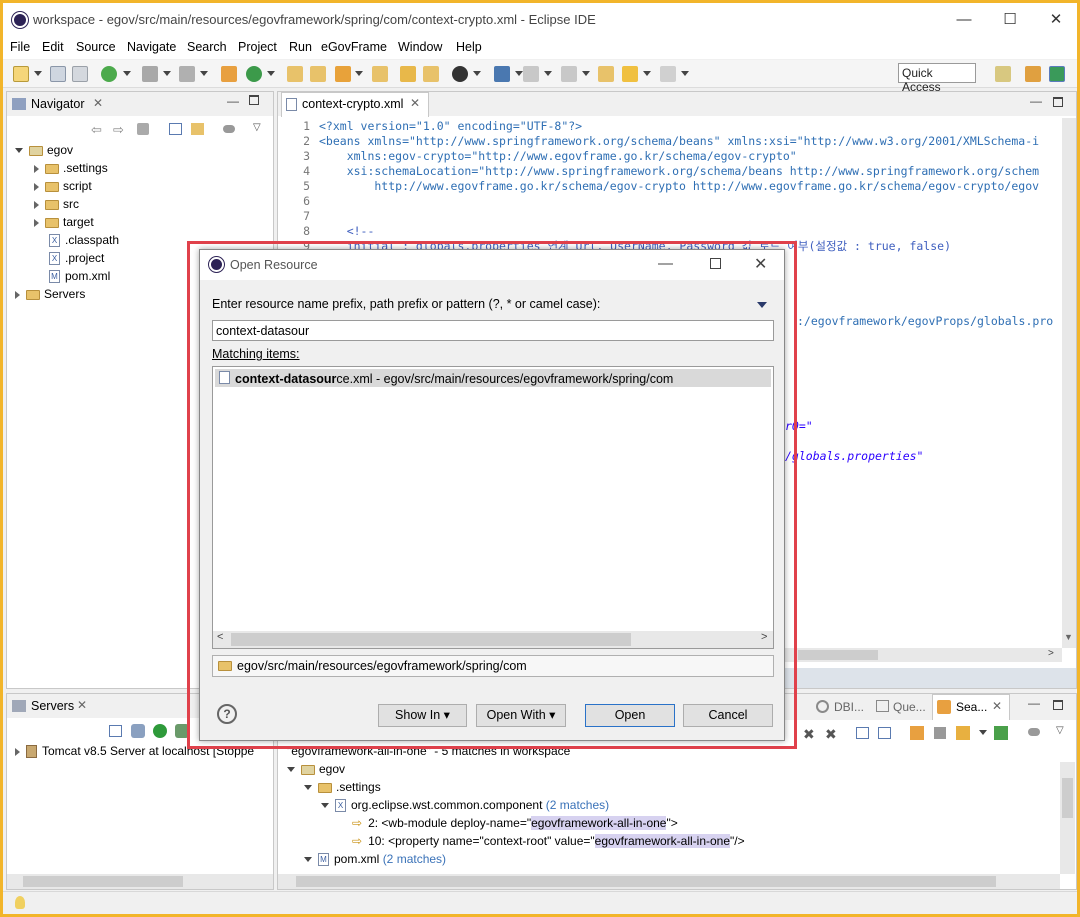 This screenshot has height=917, width=1080. I want to click on save-all-icon, so click(80, 74).